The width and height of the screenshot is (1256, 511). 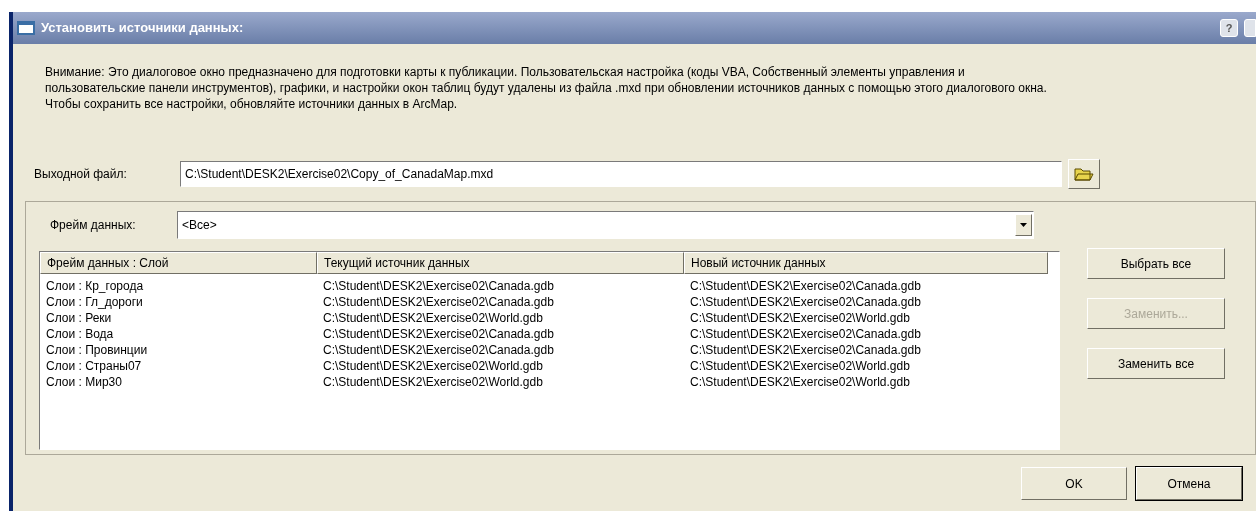 What do you see at coordinates (1156, 263) in the screenshot?
I see `action-button: Выбрать все` at bounding box center [1156, 263].